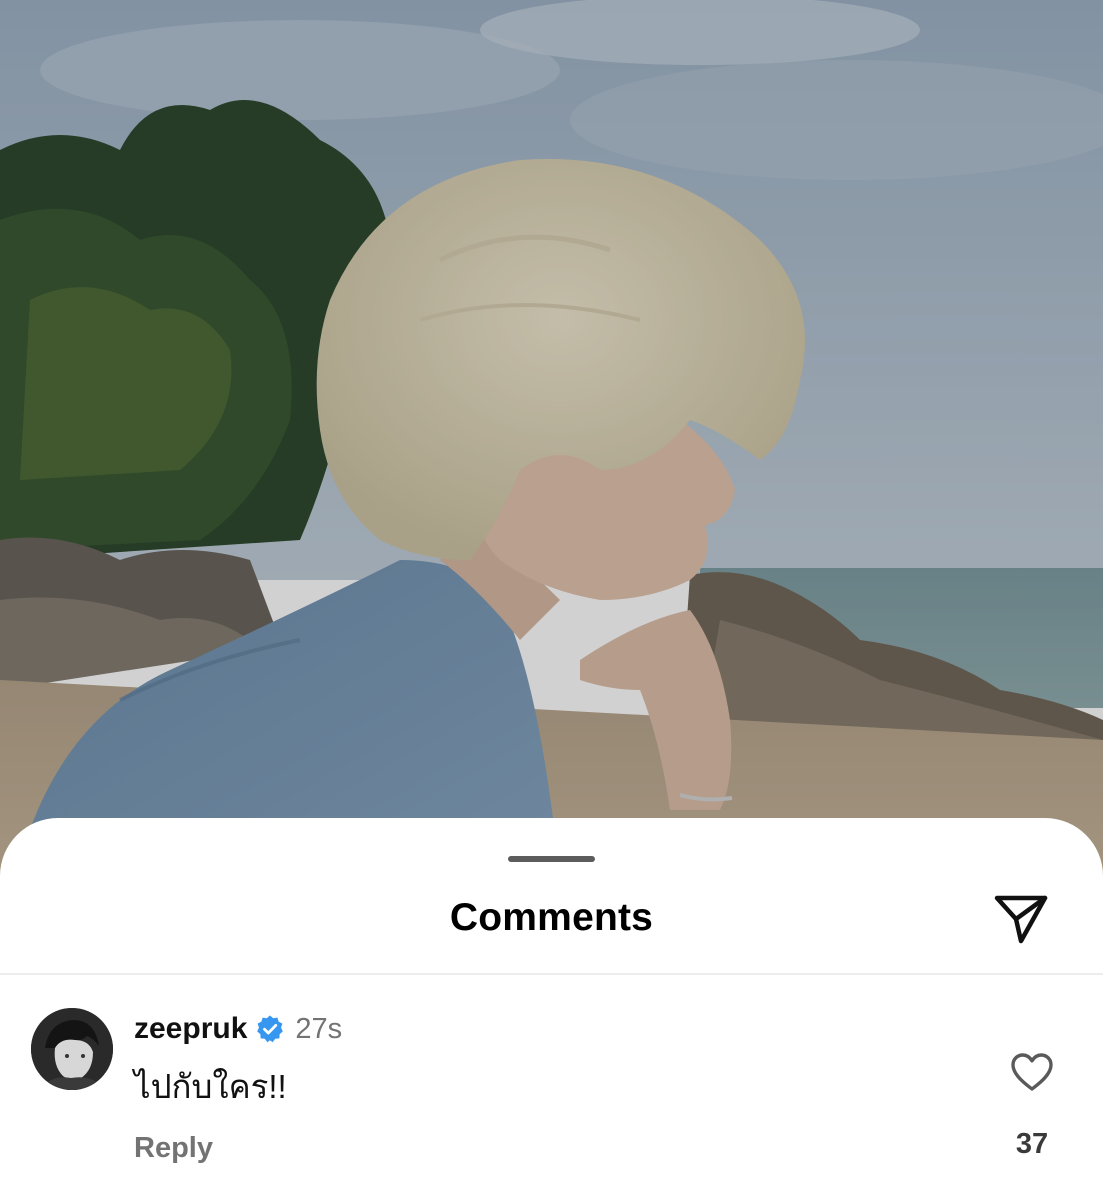 The width and height of the screenshot is (1103, 1200). What do you see at coordinates (210, 1086) in the screenshot?
I see `comment-text: ไปกับใคร!!` at bounding box center [210, 1086].